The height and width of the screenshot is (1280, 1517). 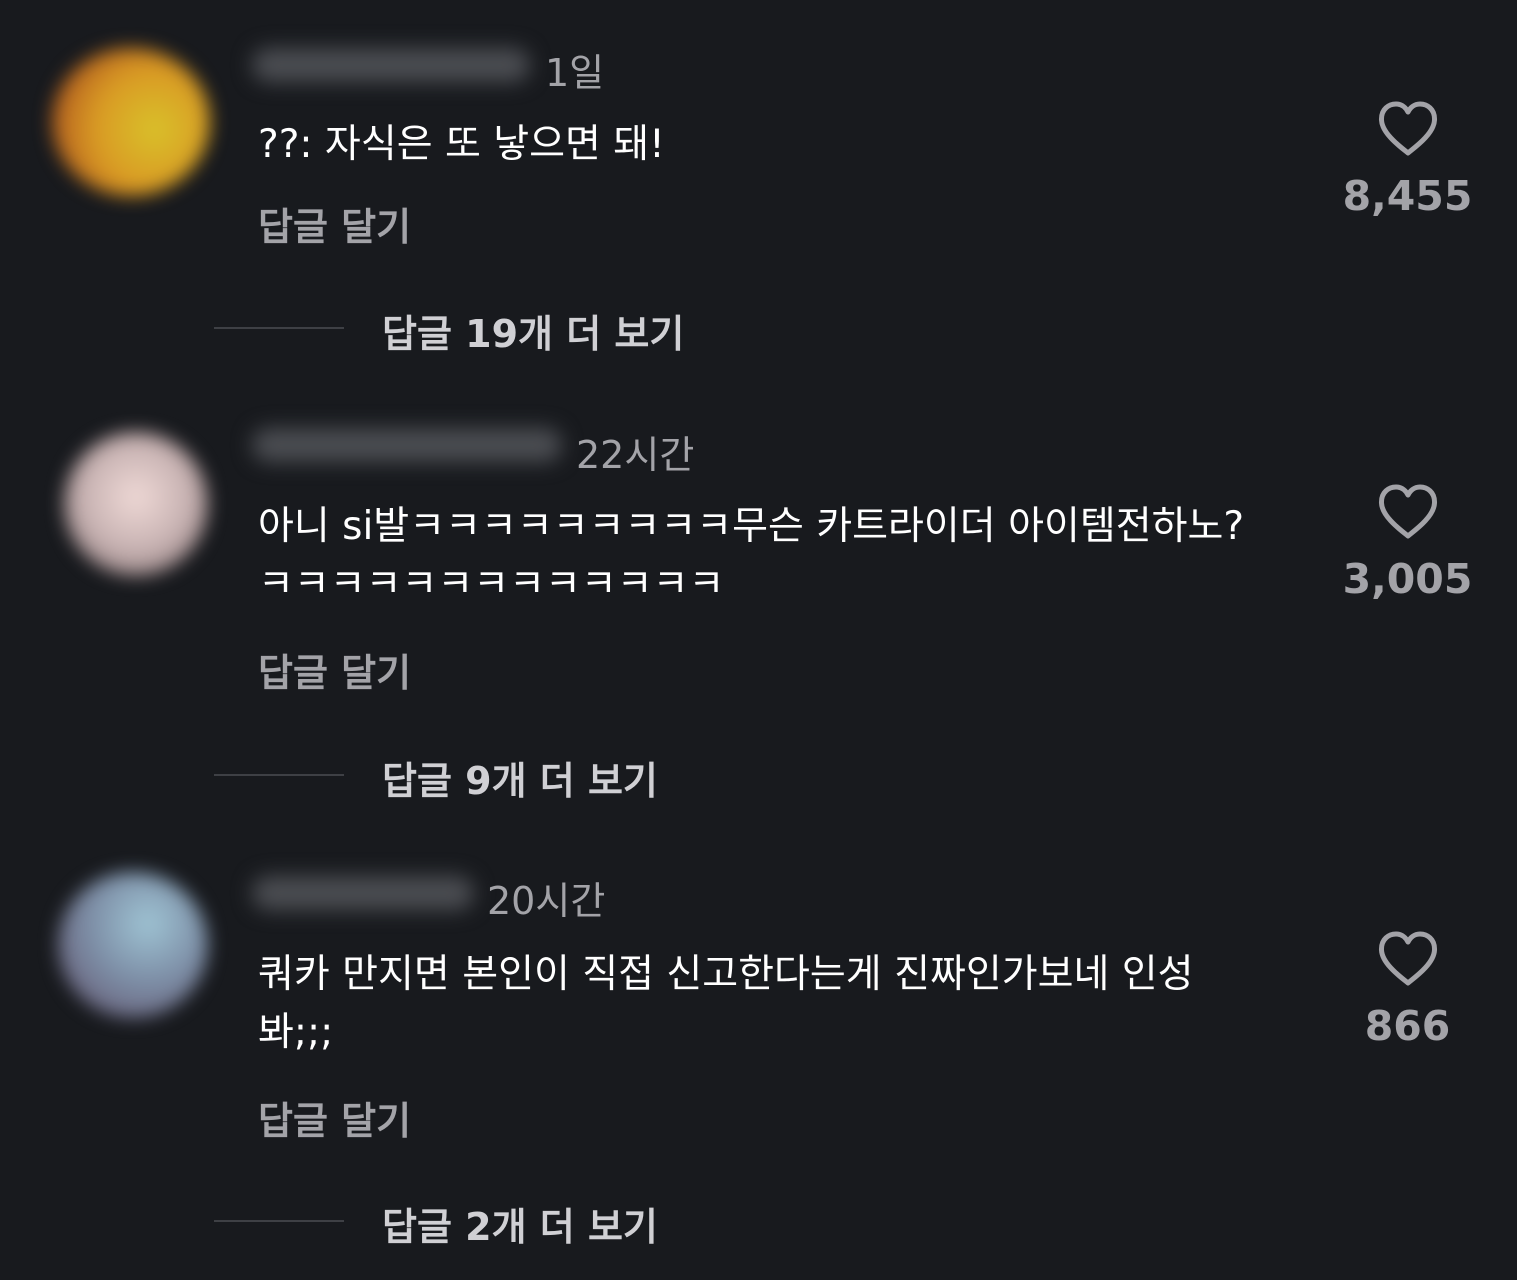 I want to click on username-blurred, so click(x=363, y=893).